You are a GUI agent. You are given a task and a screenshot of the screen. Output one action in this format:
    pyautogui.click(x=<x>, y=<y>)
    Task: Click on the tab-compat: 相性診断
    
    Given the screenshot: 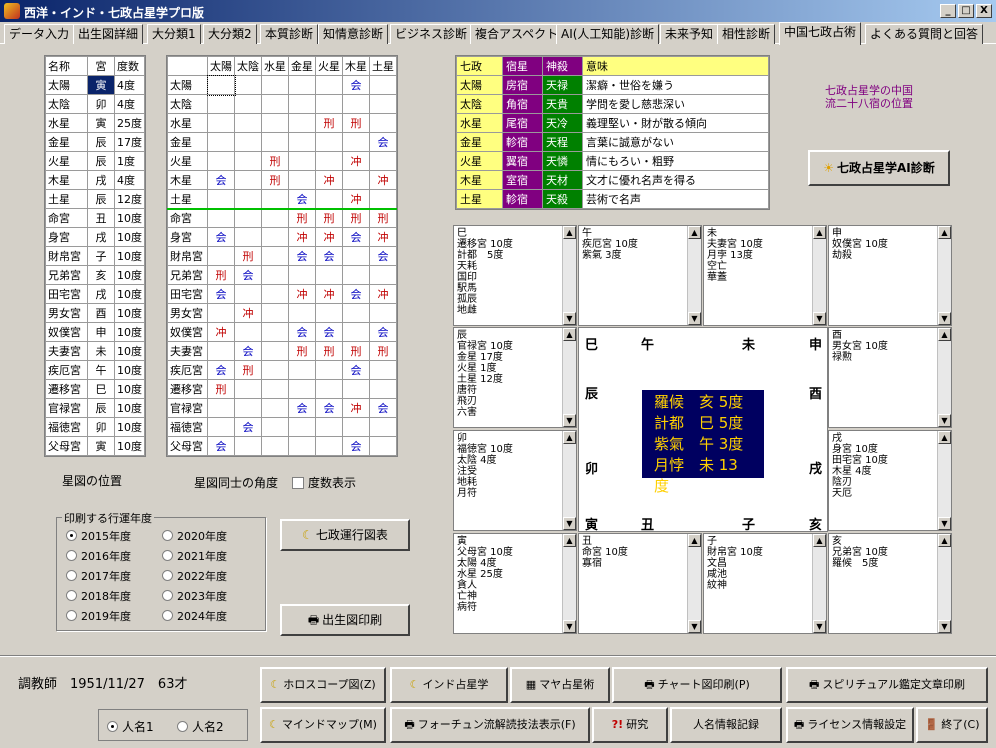 What is the action you would take?
    pyautogui.click(x=746, y=34)
    